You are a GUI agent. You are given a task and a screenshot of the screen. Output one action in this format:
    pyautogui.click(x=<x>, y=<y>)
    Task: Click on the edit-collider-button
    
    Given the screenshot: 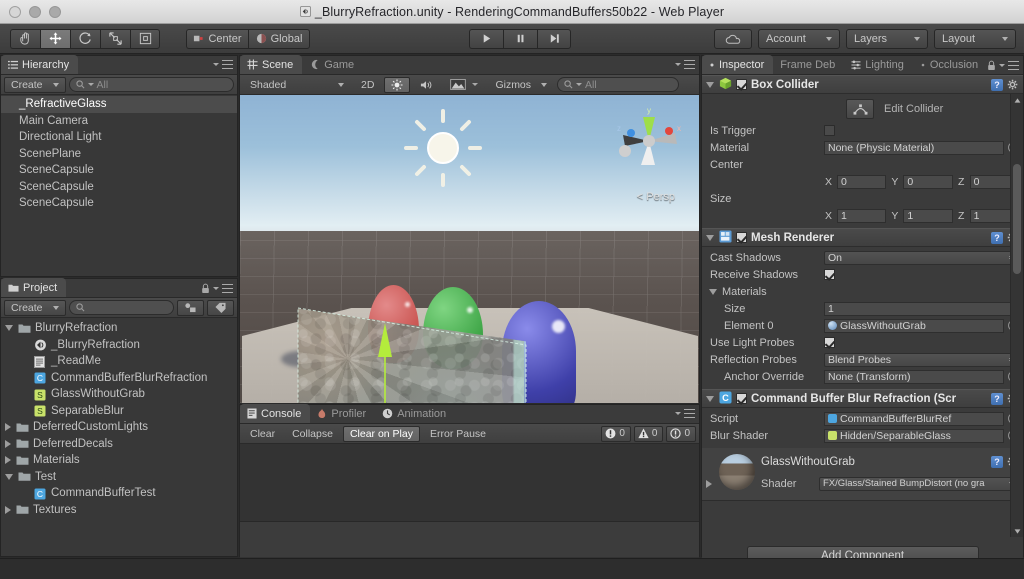 What is the action you would take?
    pyautogui.click(x=860, y=109)
    